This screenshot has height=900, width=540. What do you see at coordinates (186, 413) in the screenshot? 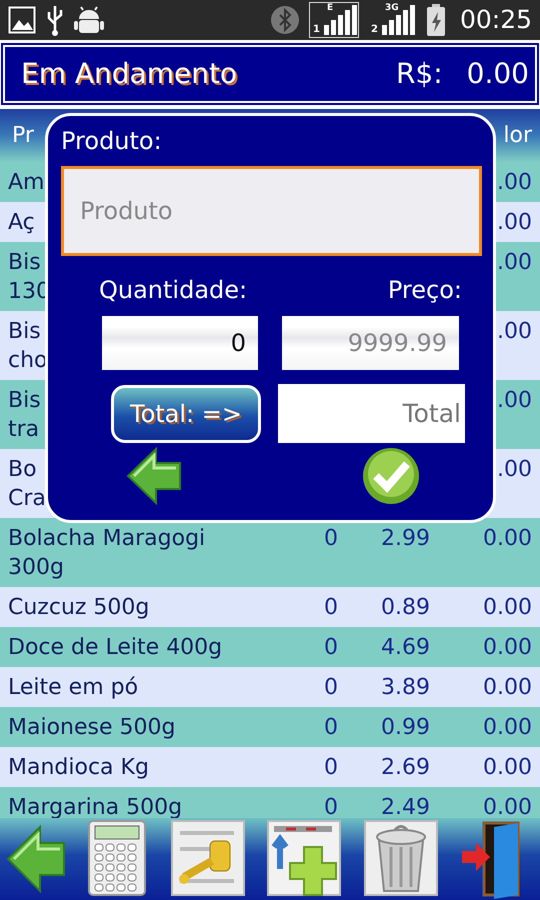
I see `total-button: Total: =>` at bounding box center [186, 413].